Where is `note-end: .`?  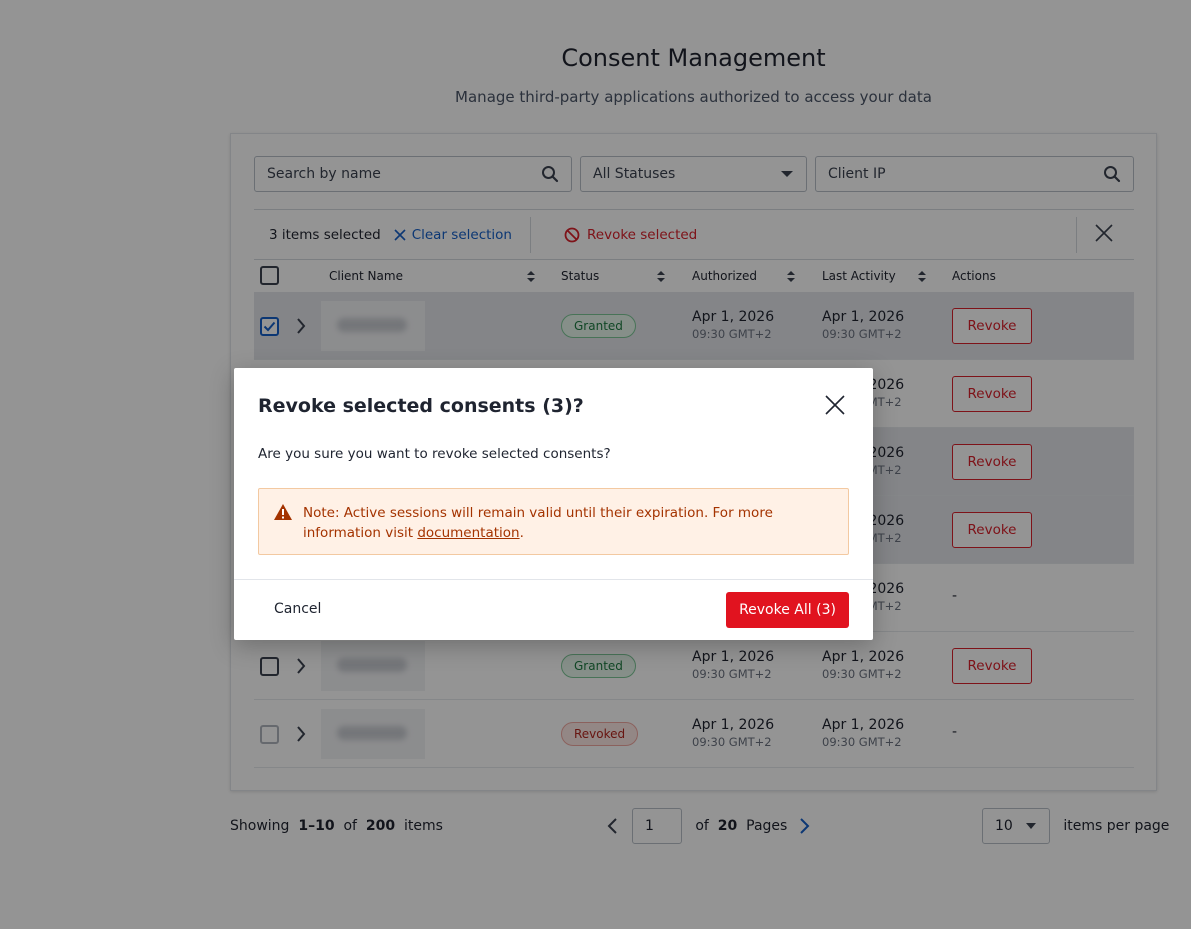
note-end: . is located at coordinates (521, 533).